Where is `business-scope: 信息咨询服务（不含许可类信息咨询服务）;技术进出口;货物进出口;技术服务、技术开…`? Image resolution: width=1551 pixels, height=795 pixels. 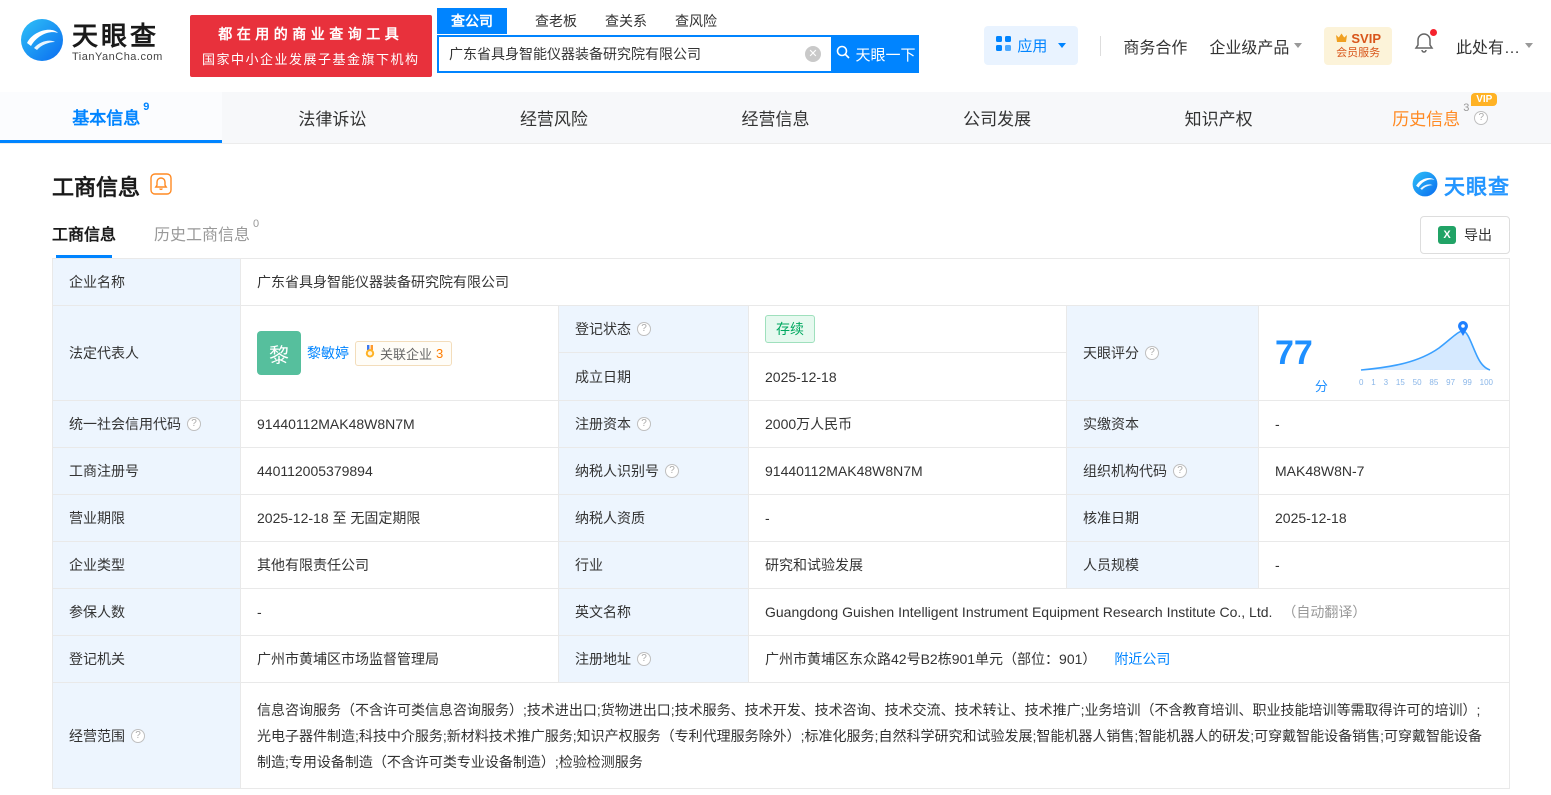 business-scope: 信息咨询服务（不含许可类信息咨询服务）;技术进出口;货物进出口;技术服务、技术开… is located at coordinates (870, 735).